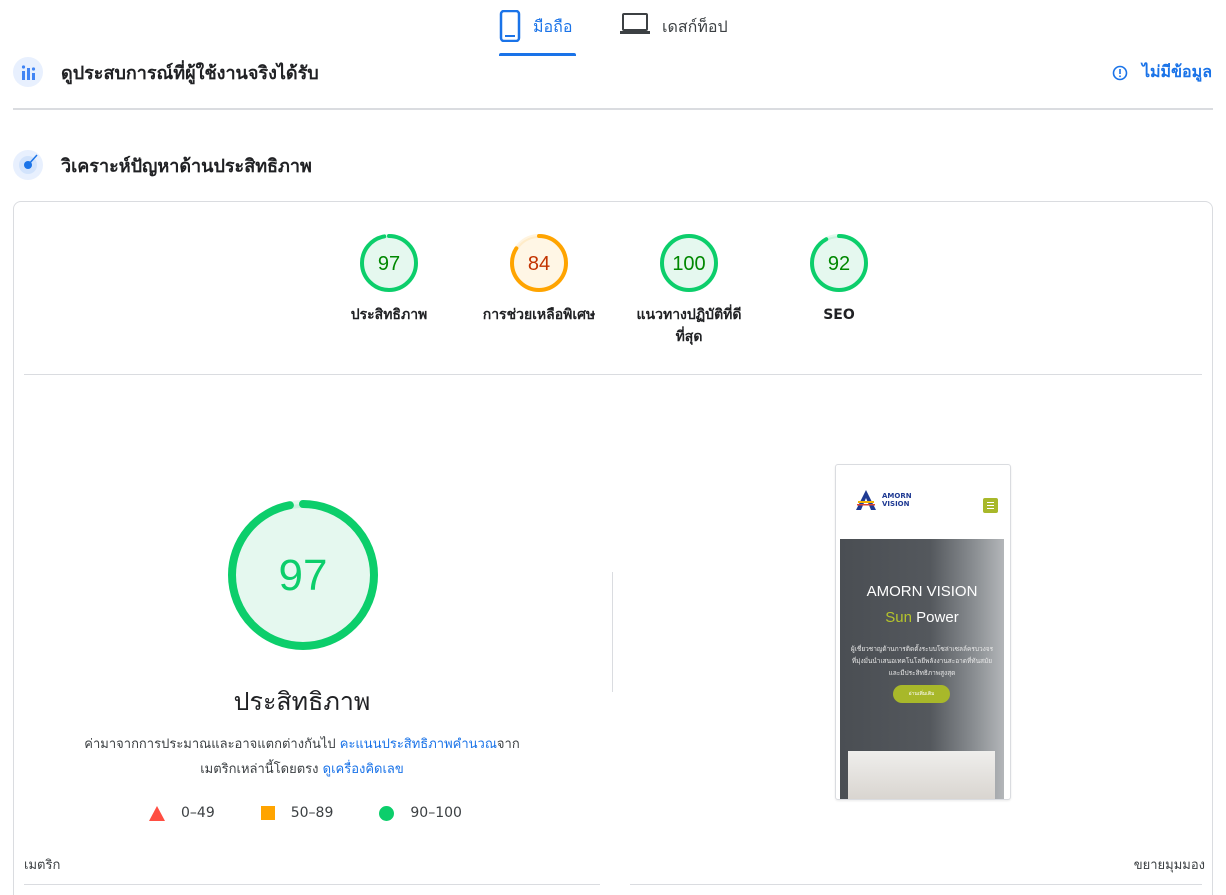 The image size is (1226, 895). Describe the element at coordinates (510, 26) in the screenshot. I see `smartphone-icon` at that location.